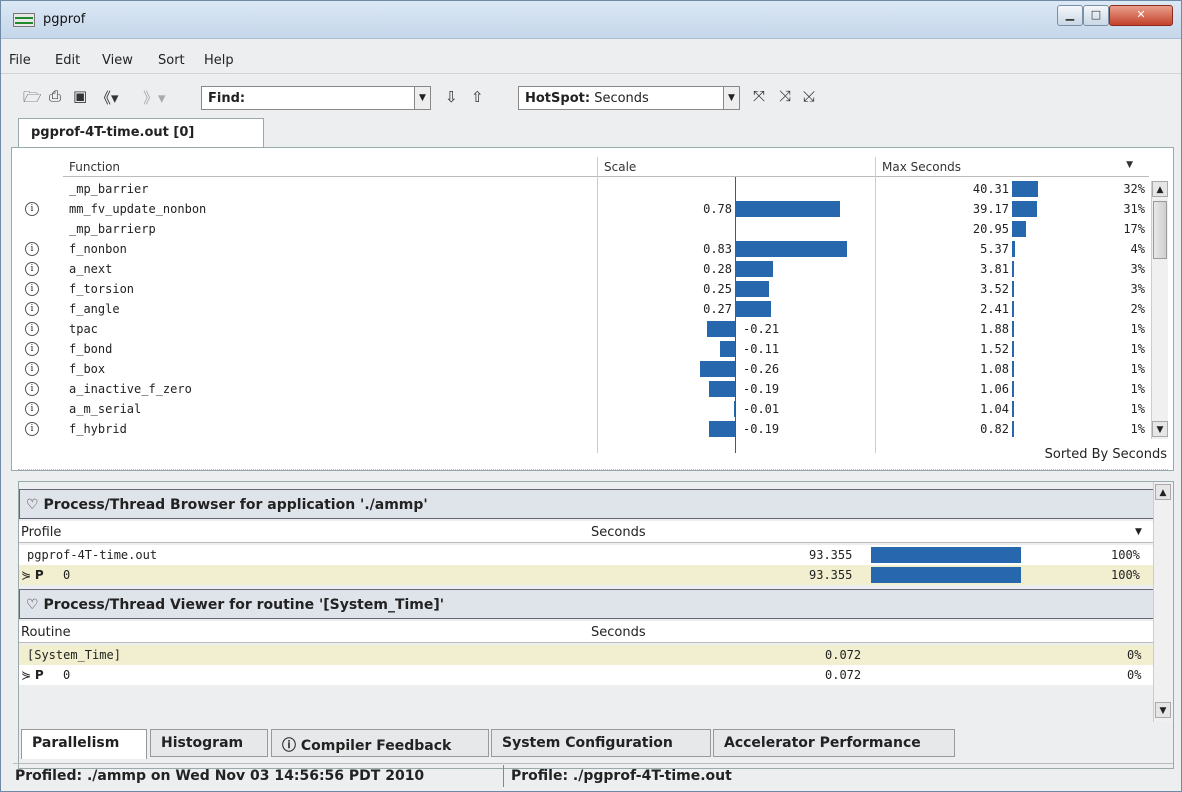 The height and width of the screenshot is (792, 1182). What do you see at coordinates (80, 96) in the screenshot?
I see `export-icon: ▣` at bounding box center [80, 96].